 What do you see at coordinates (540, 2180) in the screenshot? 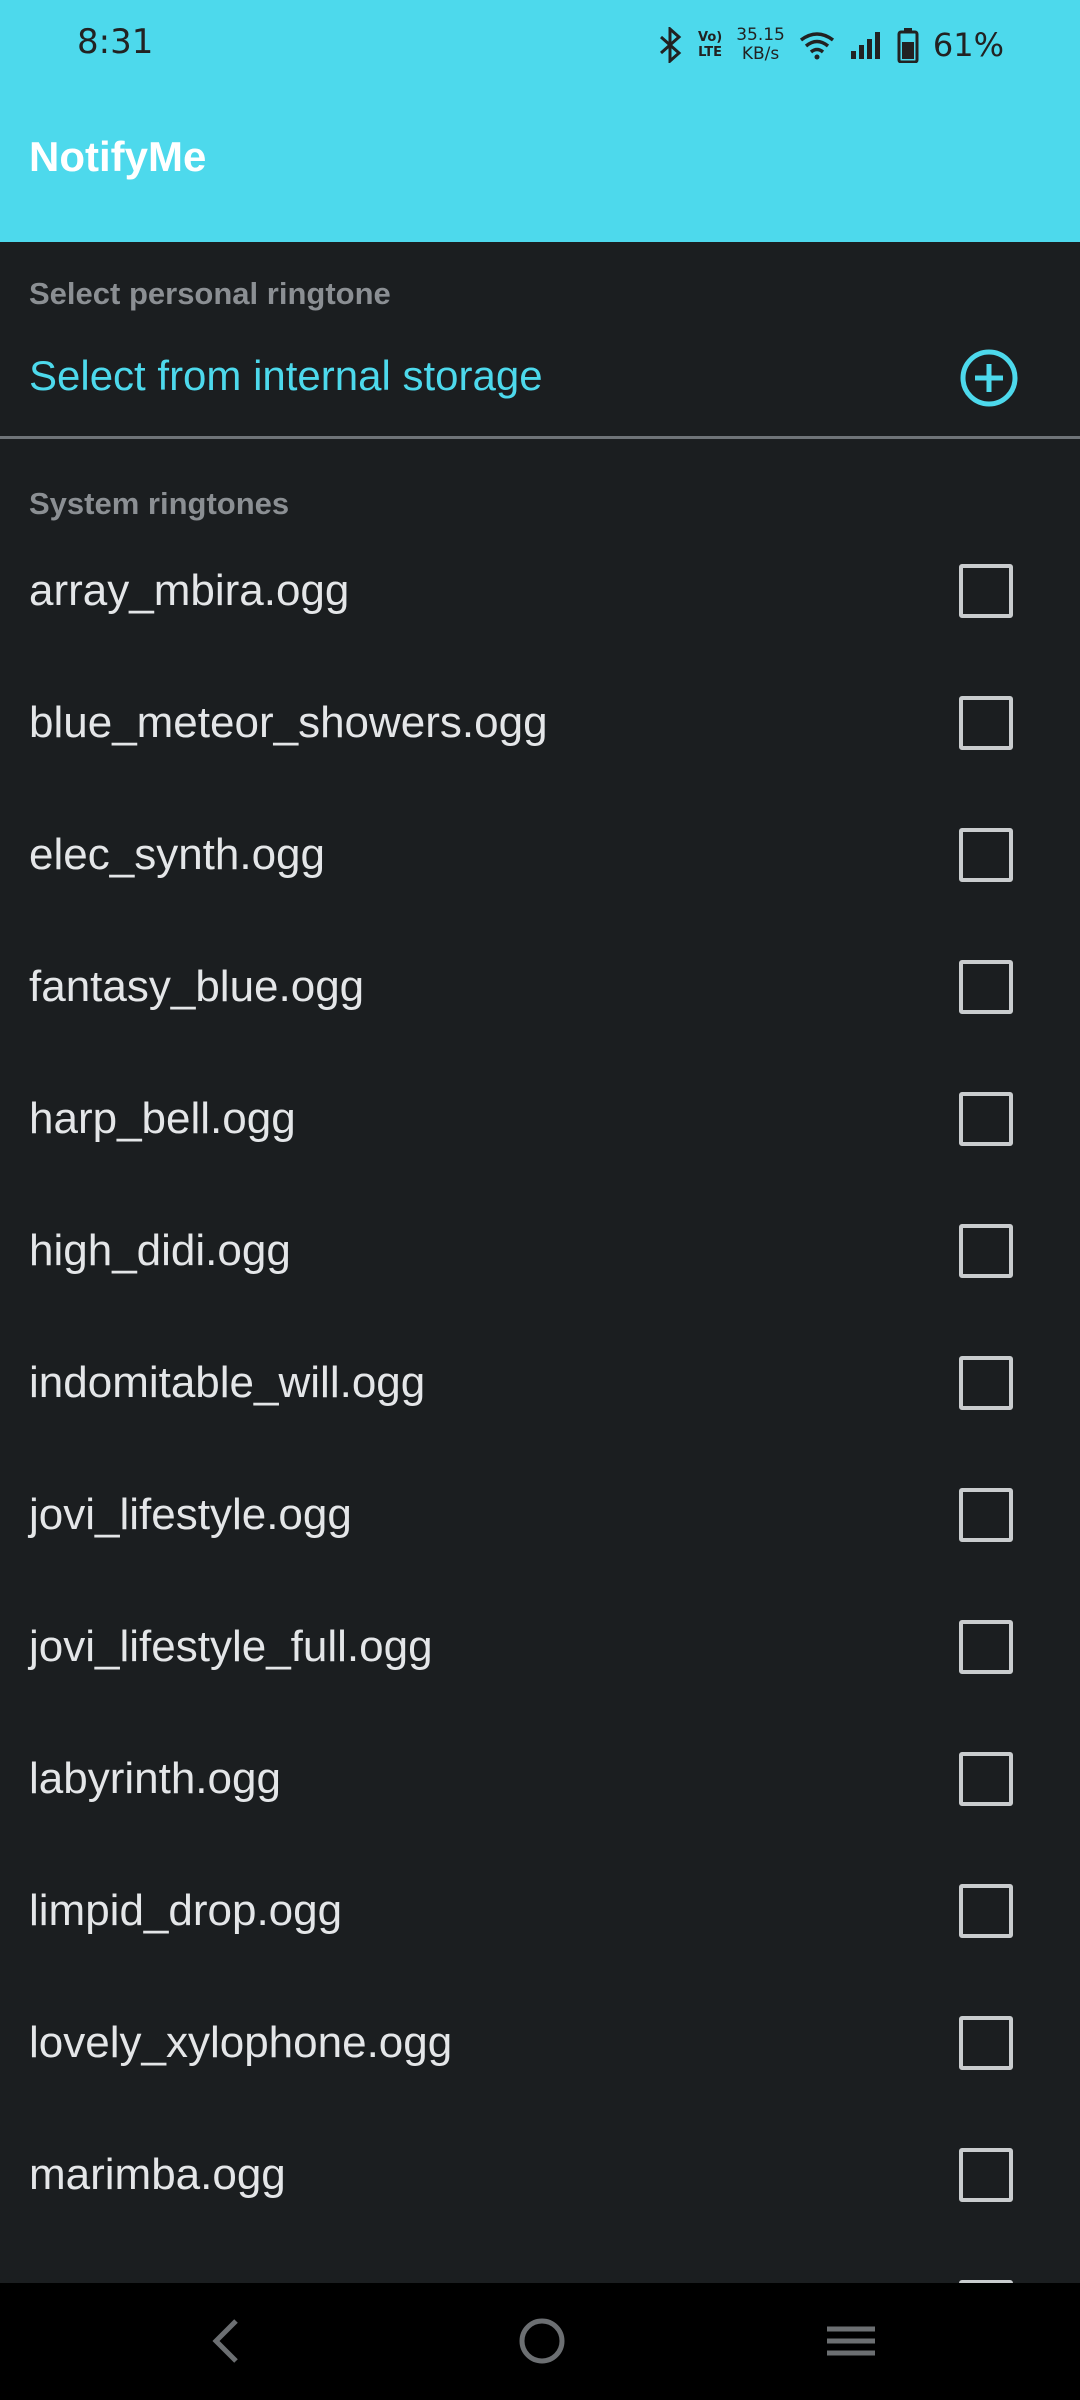
I see `ringtone-row: marimba.ogg` at bounding box center [540, 2180].